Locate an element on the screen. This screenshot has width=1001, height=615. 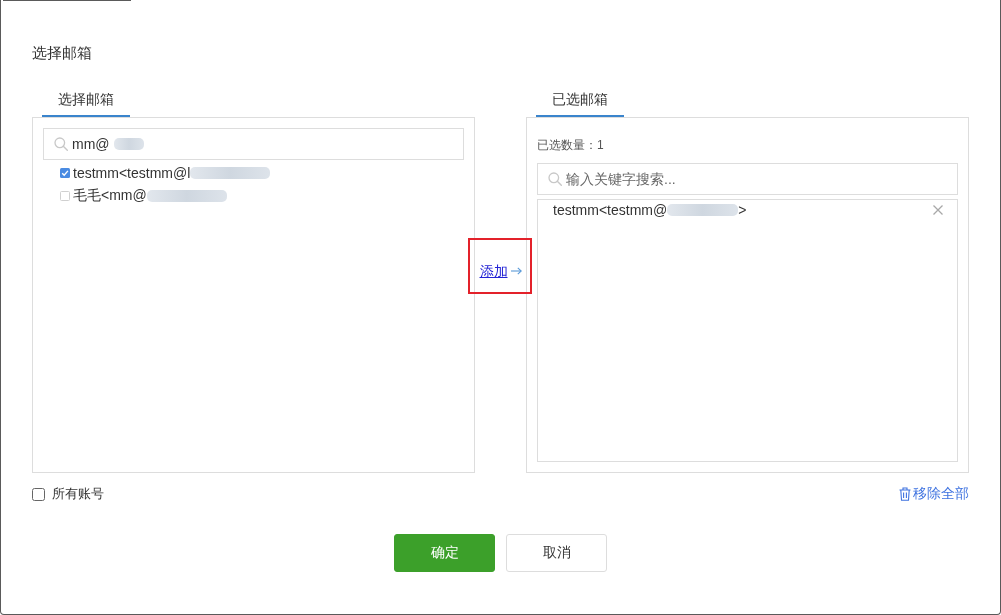
trash-icon is located at coordinates (905, 494).